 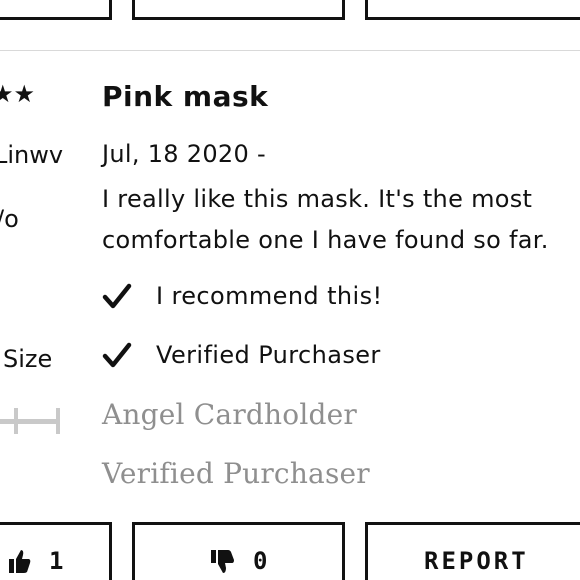 What do you see at coordinates (222, 561) in the screenshot?
I see `thumbs-down-icon` at bounding box center [222, 561].